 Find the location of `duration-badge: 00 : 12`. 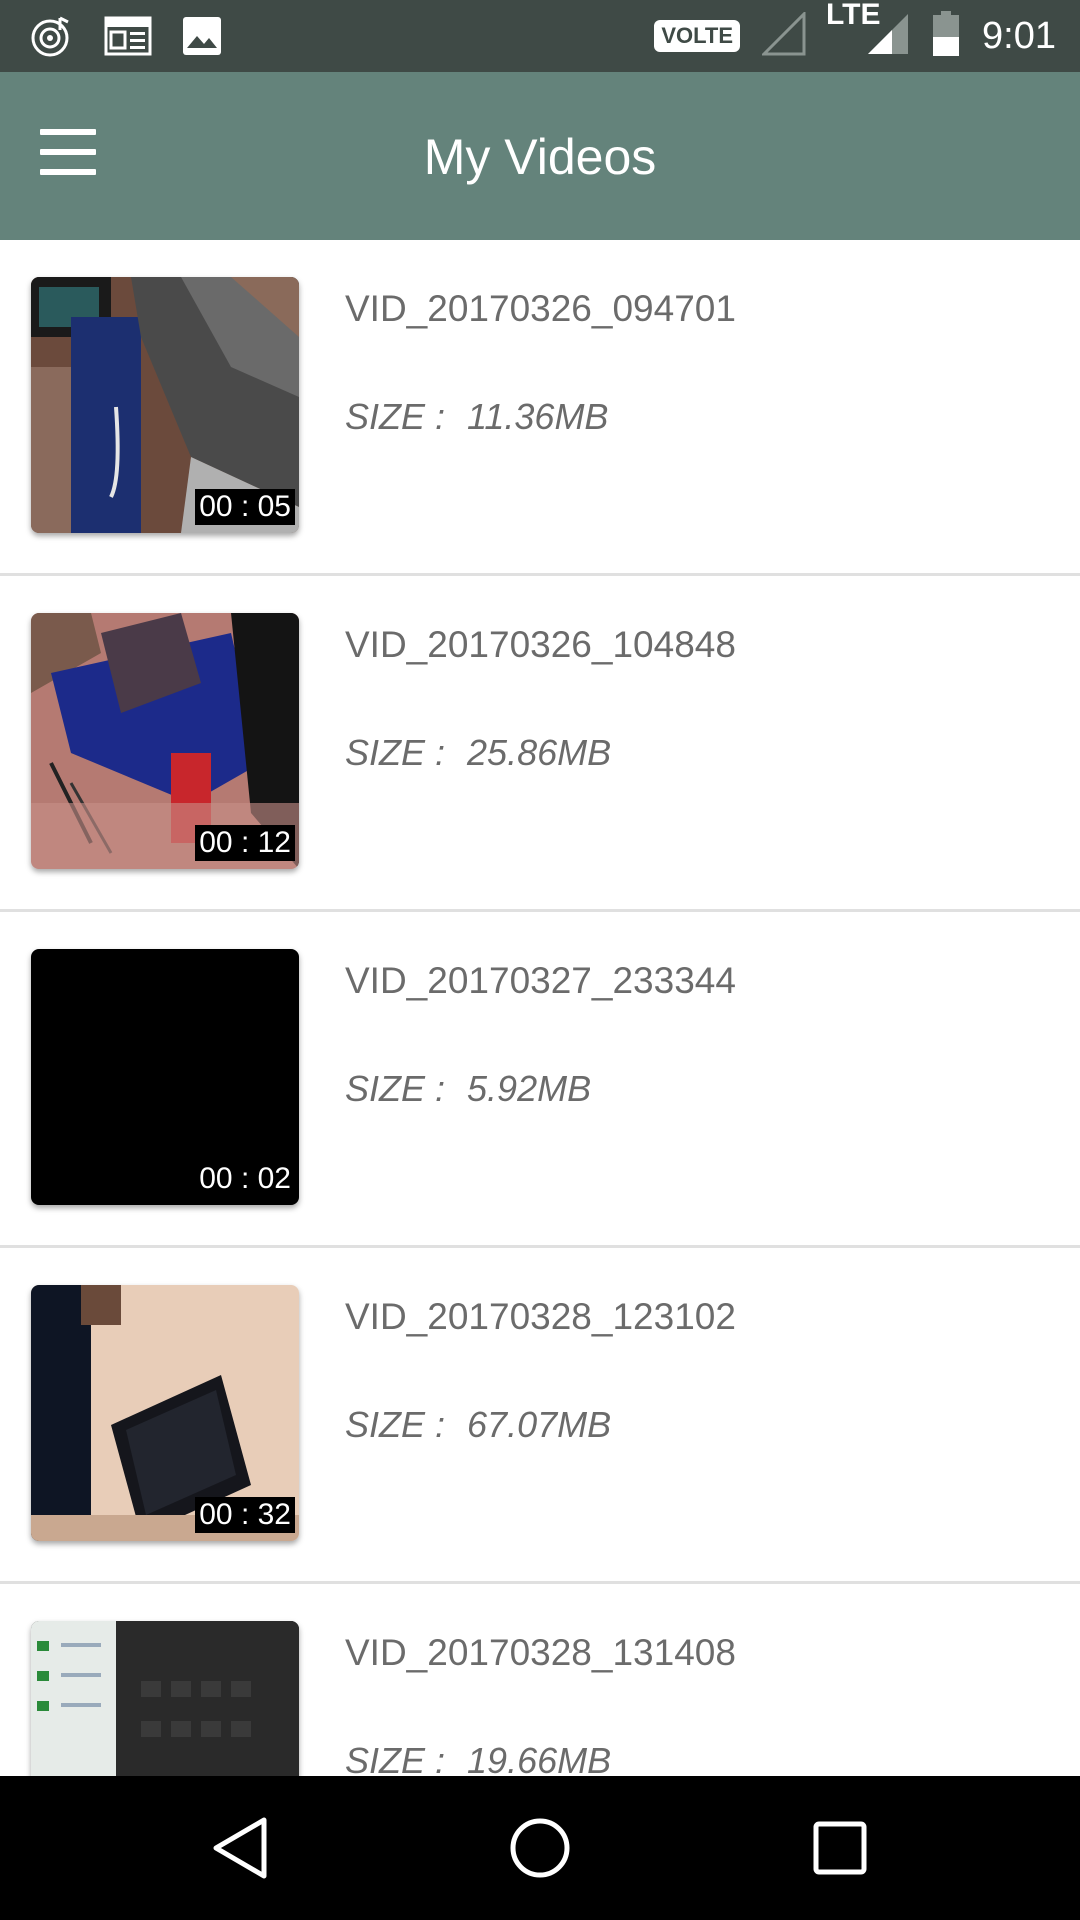

duration-badge: 00 : 12 is located at coordinates (245, 843).